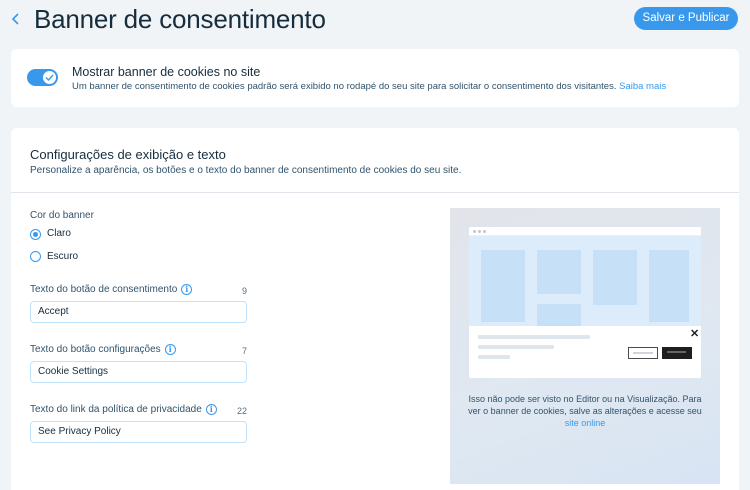 This screenshot has height=490, width=750. I want to click on check-icon, so click(49, 77).